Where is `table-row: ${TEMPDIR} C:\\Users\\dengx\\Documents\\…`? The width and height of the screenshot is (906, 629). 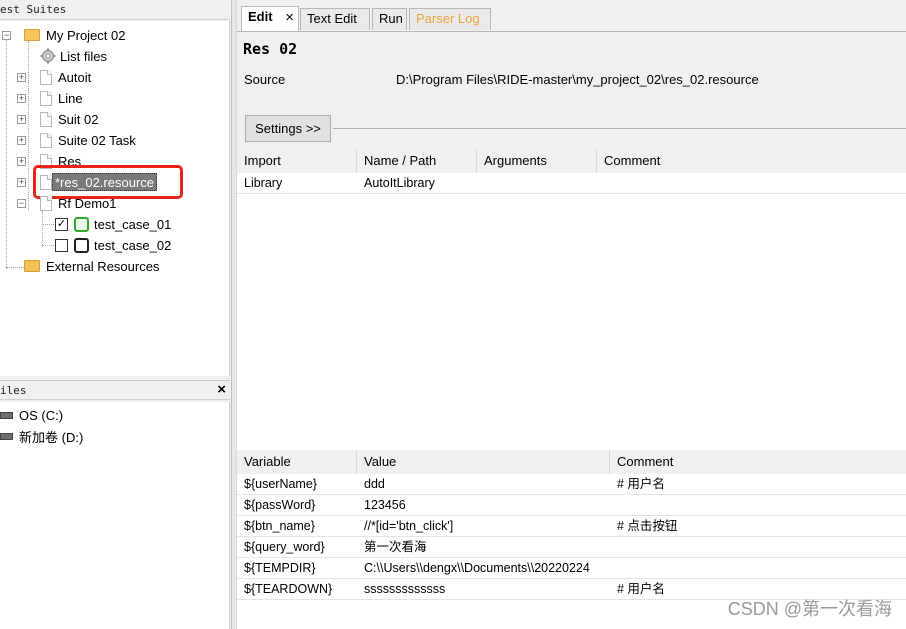
table-row: ${TEMPDIR} C:\\Users\\dengx\\Documents\\… is located at coordinates (571, 568).